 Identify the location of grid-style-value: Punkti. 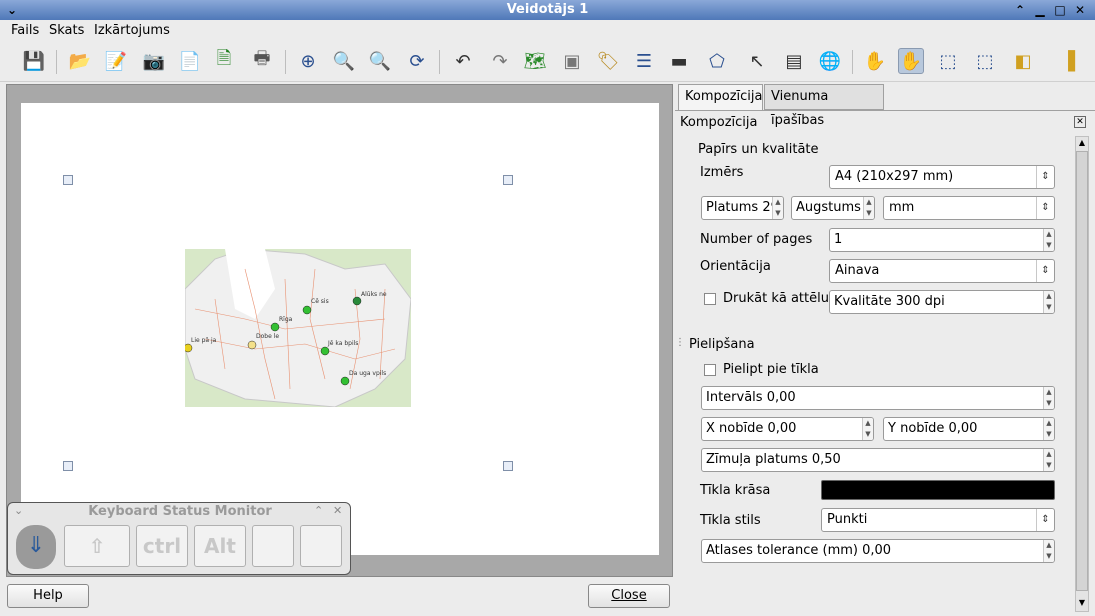
(847, 519).